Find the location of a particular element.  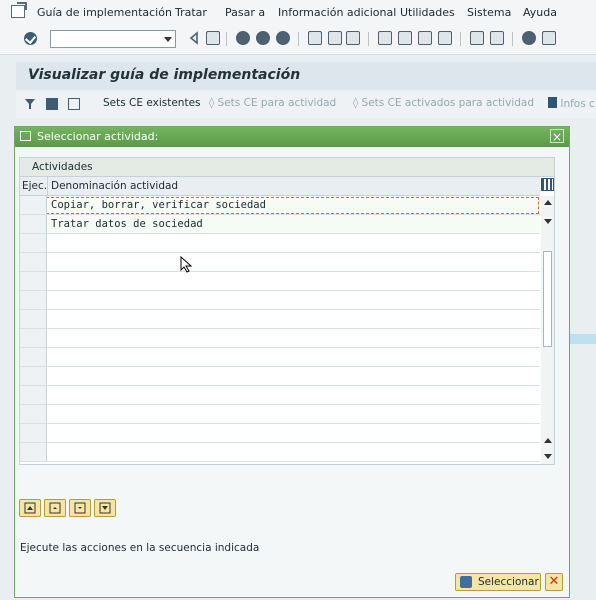

dialog-title: Seleccionar actividad: is located at coordinates (98, 136).